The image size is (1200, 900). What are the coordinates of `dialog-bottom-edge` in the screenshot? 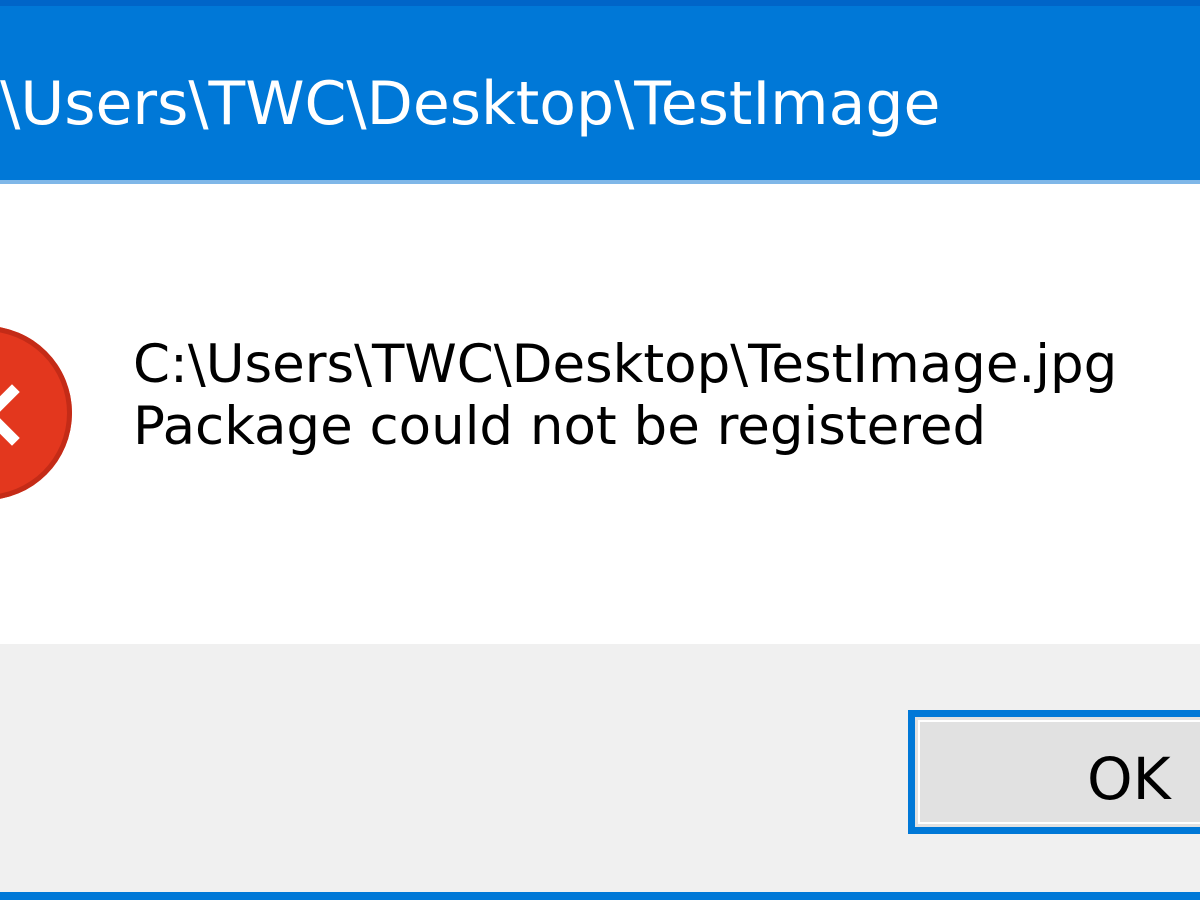 It's located at (600, 896).